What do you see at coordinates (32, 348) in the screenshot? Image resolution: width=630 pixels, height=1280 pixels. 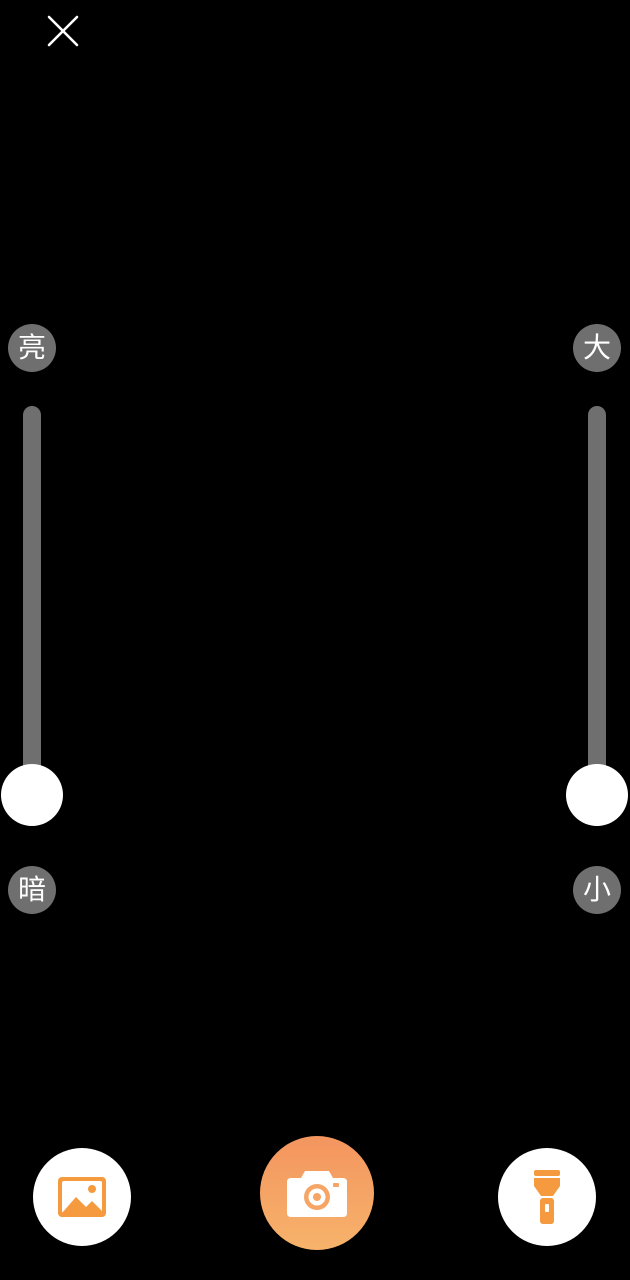 I see `brightness-max-label: 亮` at bounding box center [32, 348].